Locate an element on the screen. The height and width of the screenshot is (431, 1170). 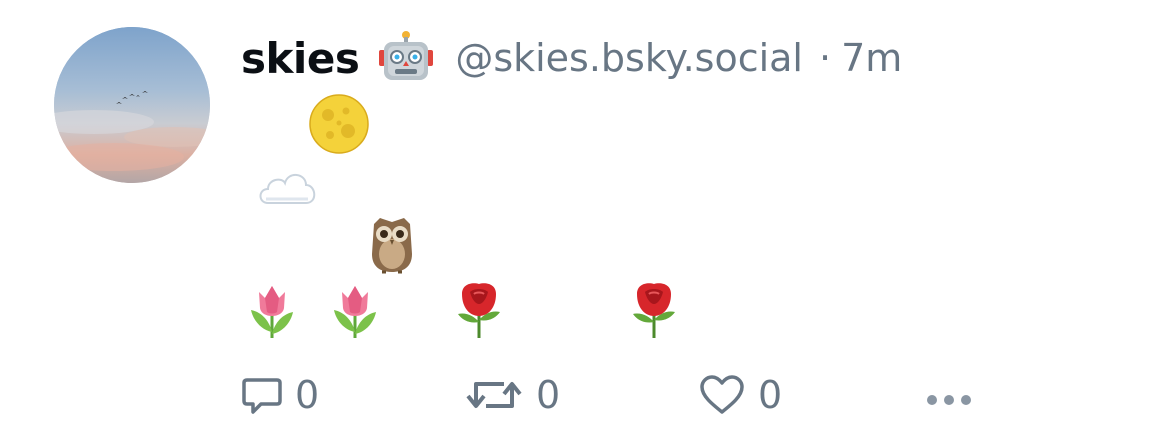
reply-button: 0 is located at coordinates (280, 395).